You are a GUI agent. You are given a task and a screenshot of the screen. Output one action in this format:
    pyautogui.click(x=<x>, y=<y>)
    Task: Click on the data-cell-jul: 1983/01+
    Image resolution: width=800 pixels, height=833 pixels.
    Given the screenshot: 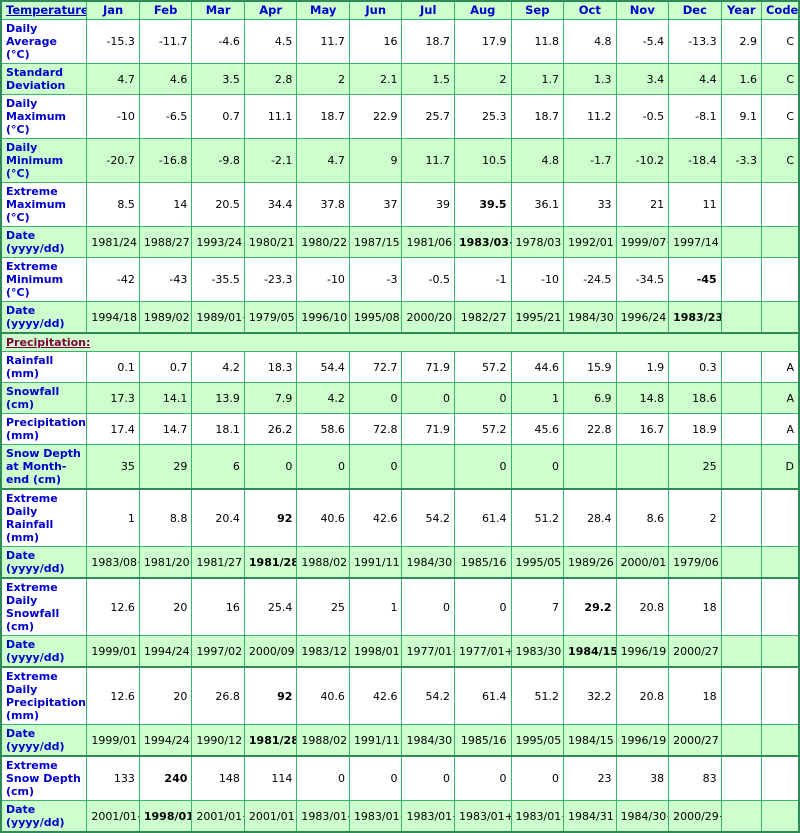 What is the action you would take?
    pyautogui.click(x=428, y=816)
    